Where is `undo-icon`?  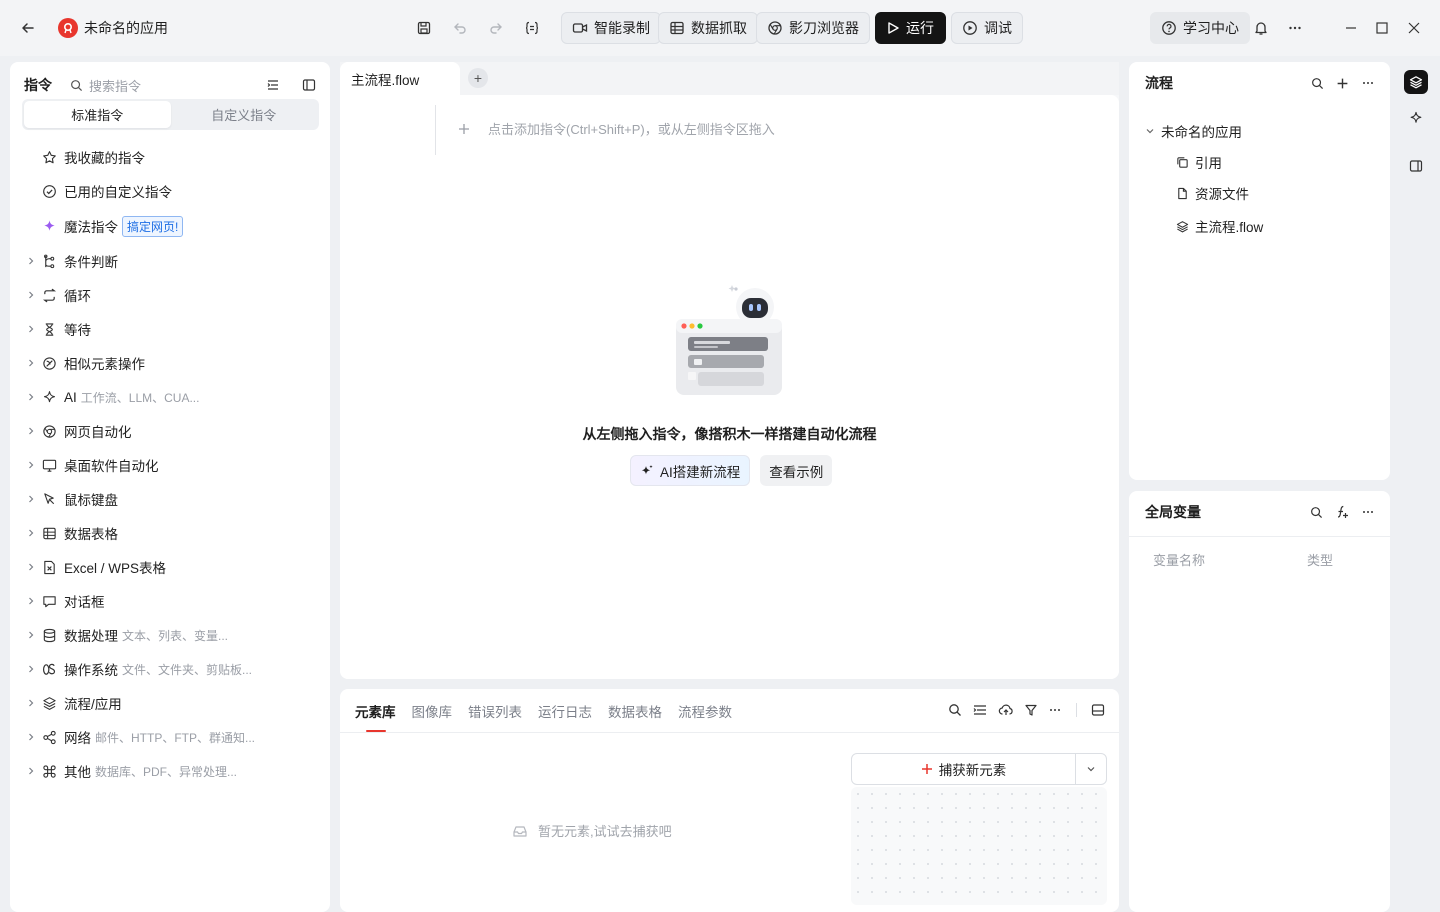 undo-icon is located at coordinates (460, 28).